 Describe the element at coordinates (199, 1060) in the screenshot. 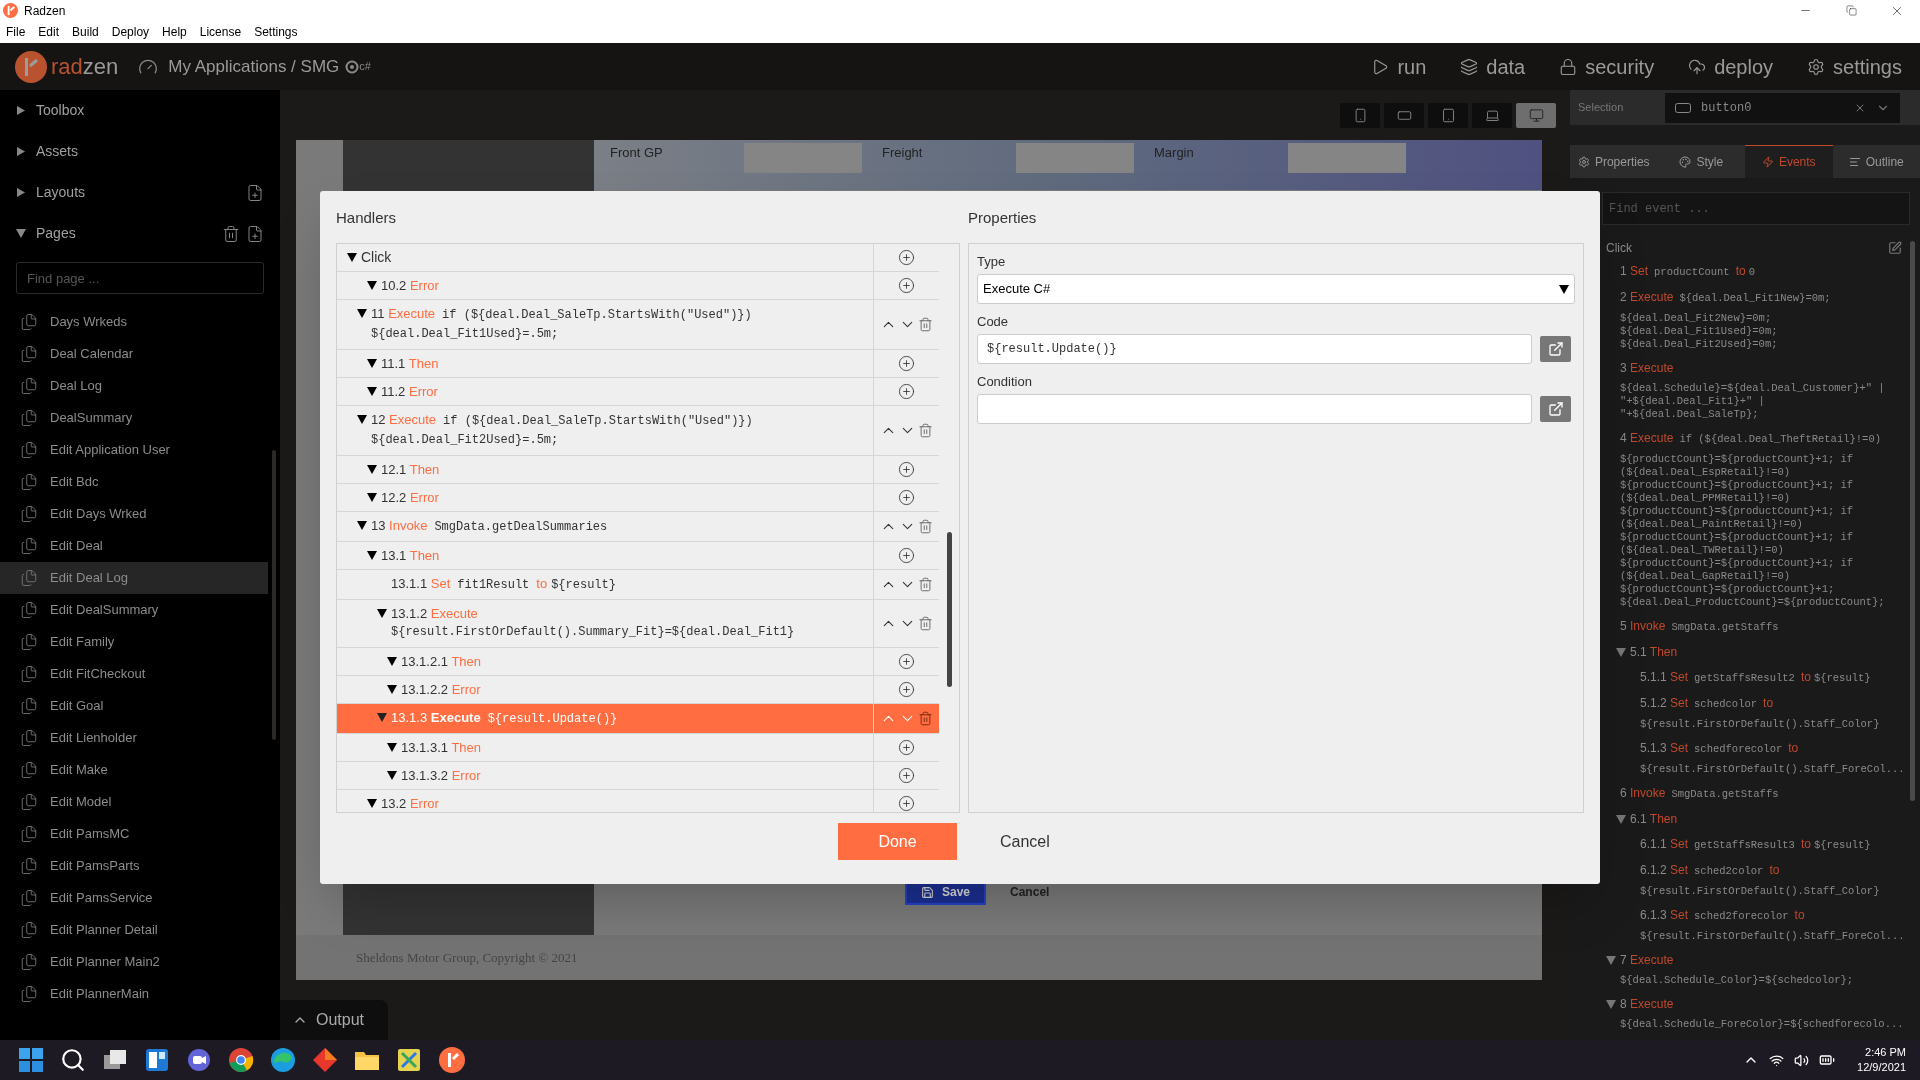

I see `chat-icon` at that location.